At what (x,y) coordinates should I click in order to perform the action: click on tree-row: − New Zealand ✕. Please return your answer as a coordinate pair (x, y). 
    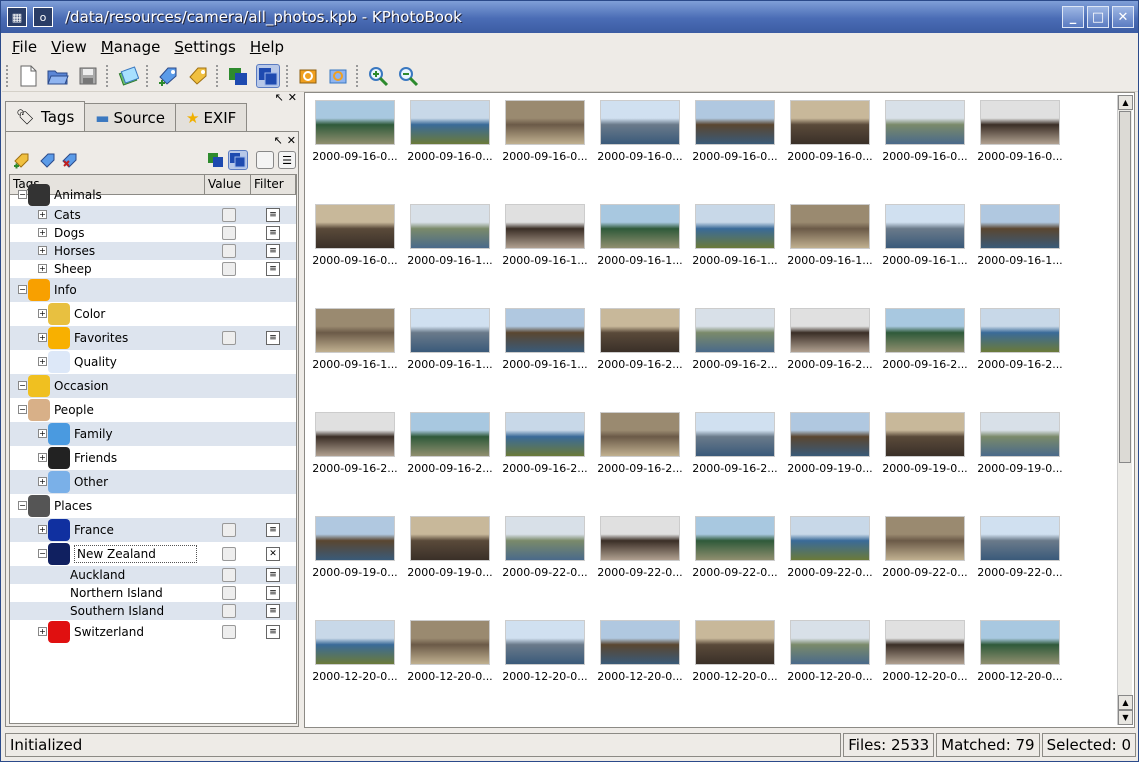
    Looking at the image, I should click on (153, 554).